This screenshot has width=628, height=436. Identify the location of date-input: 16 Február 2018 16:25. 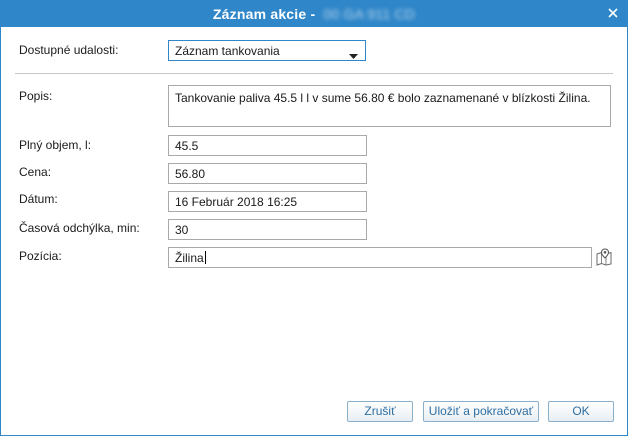
(267, 201).